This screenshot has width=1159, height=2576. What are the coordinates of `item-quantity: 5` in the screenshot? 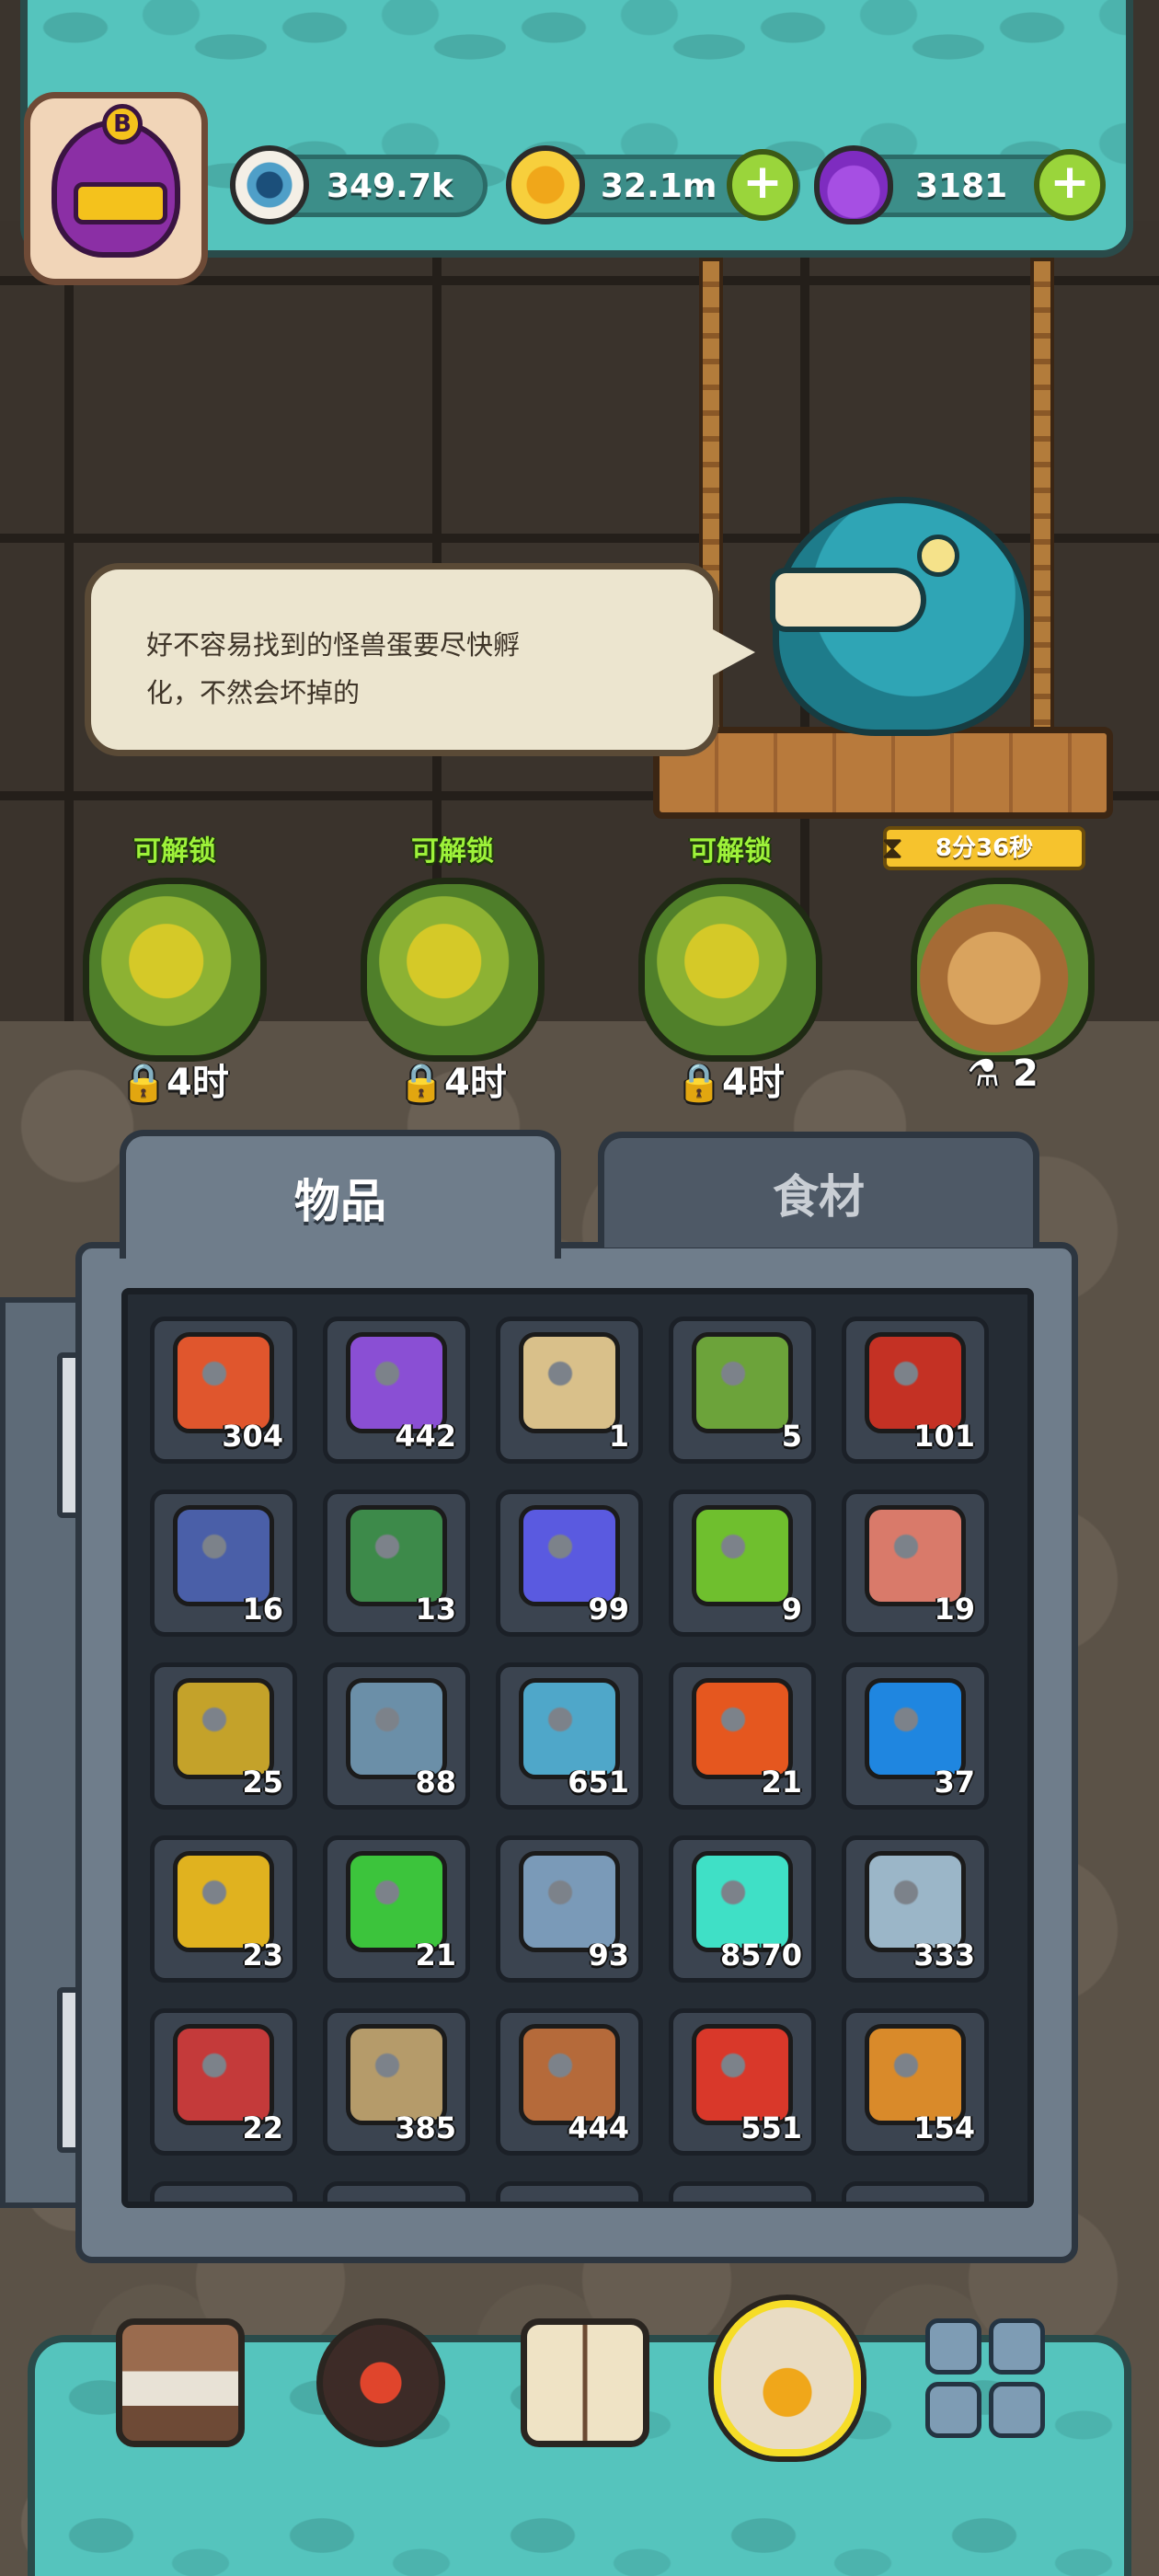 It's located at (791, 1436).